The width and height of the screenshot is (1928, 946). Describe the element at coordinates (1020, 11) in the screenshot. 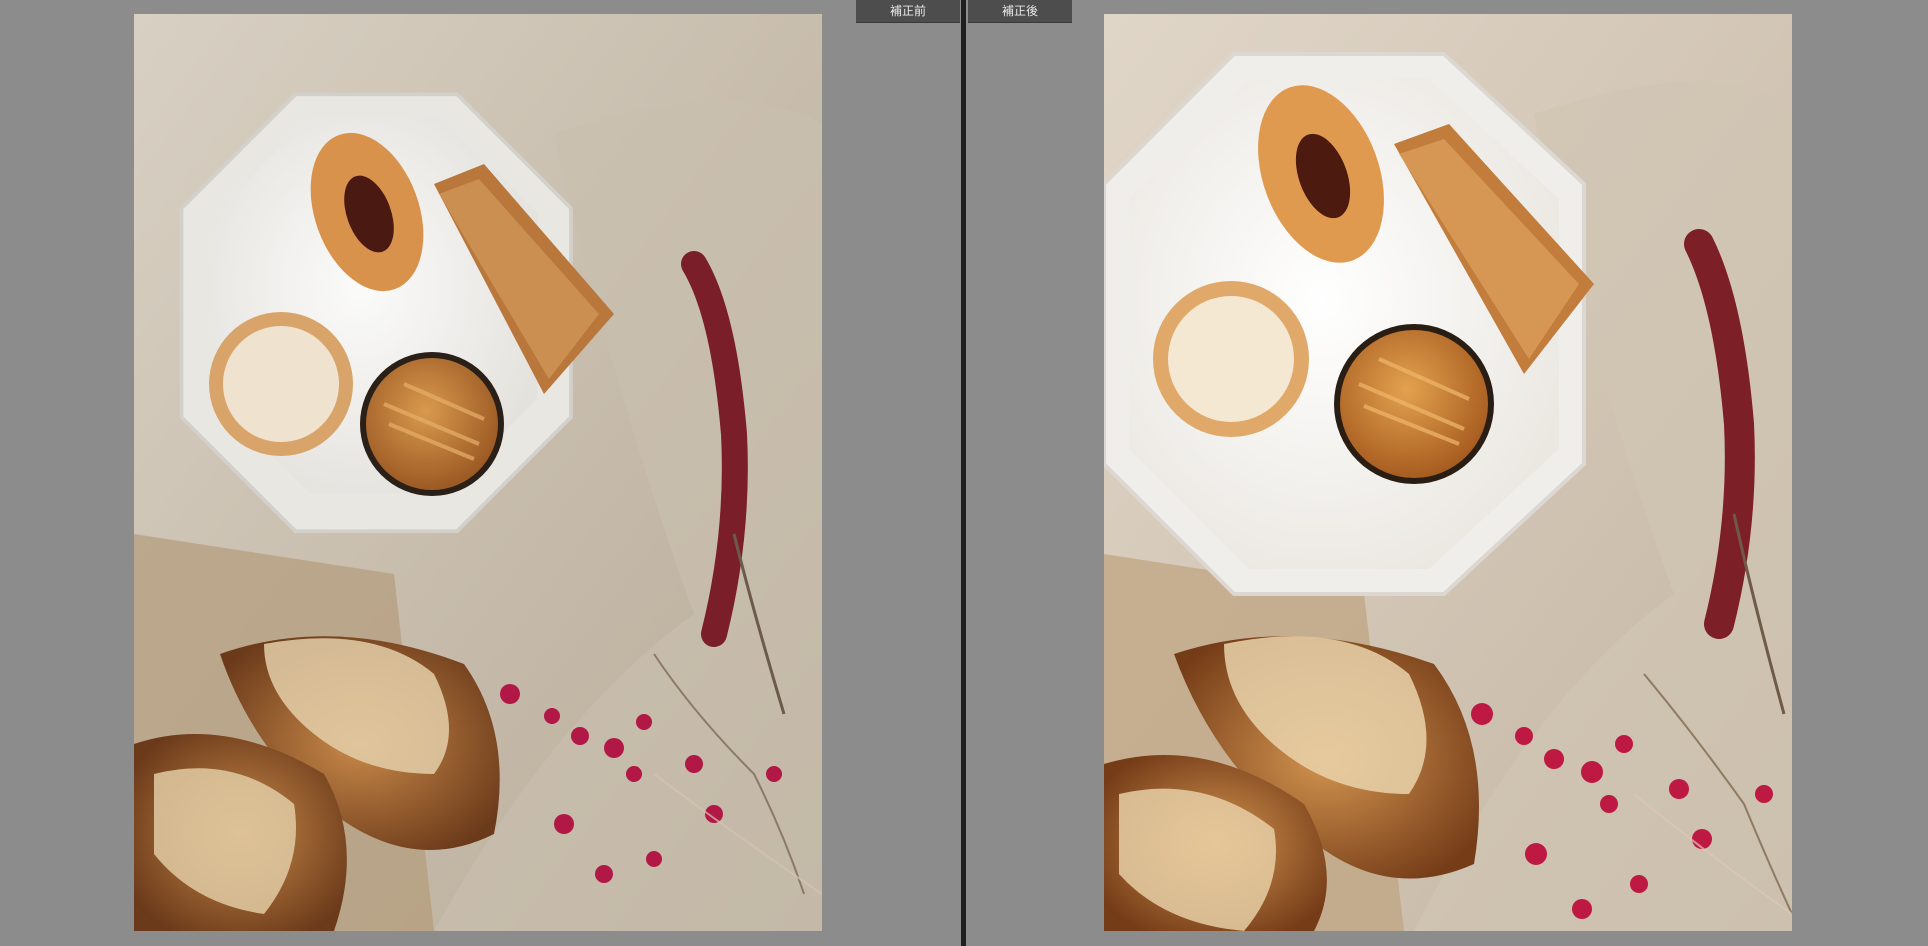

I see `after-label: 補正後` at that location.